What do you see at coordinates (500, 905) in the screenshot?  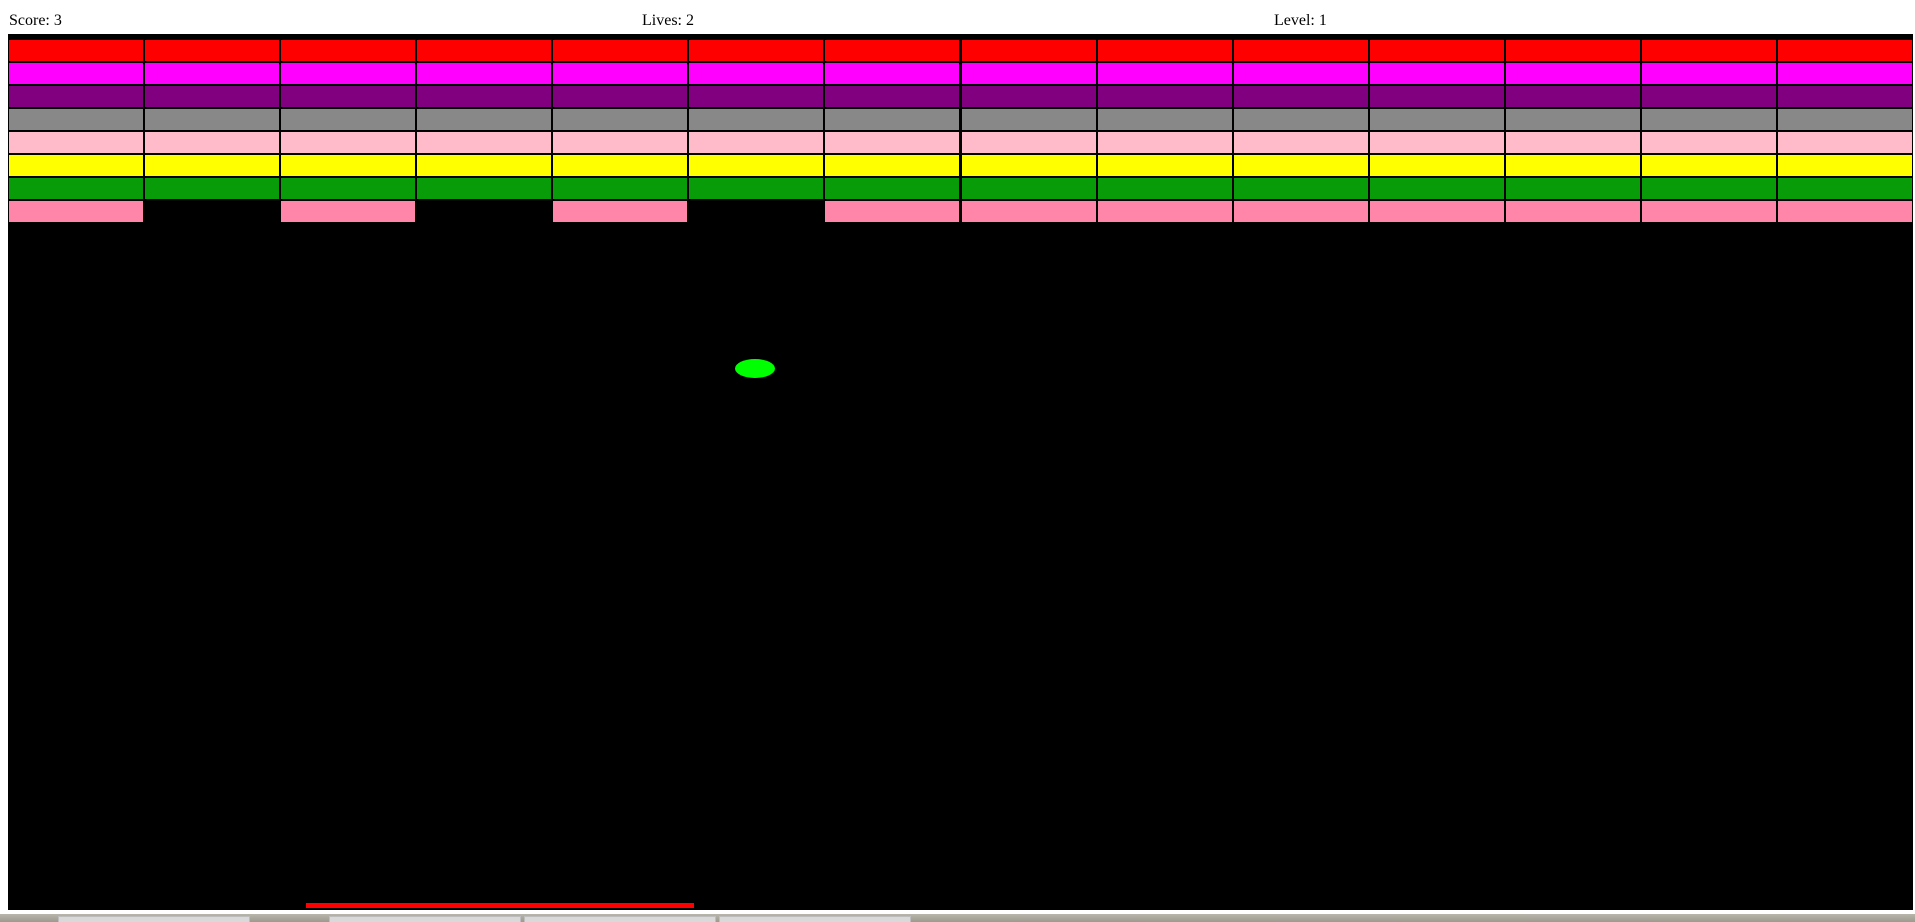 I see `paddle` at bounding box center [500, 905].